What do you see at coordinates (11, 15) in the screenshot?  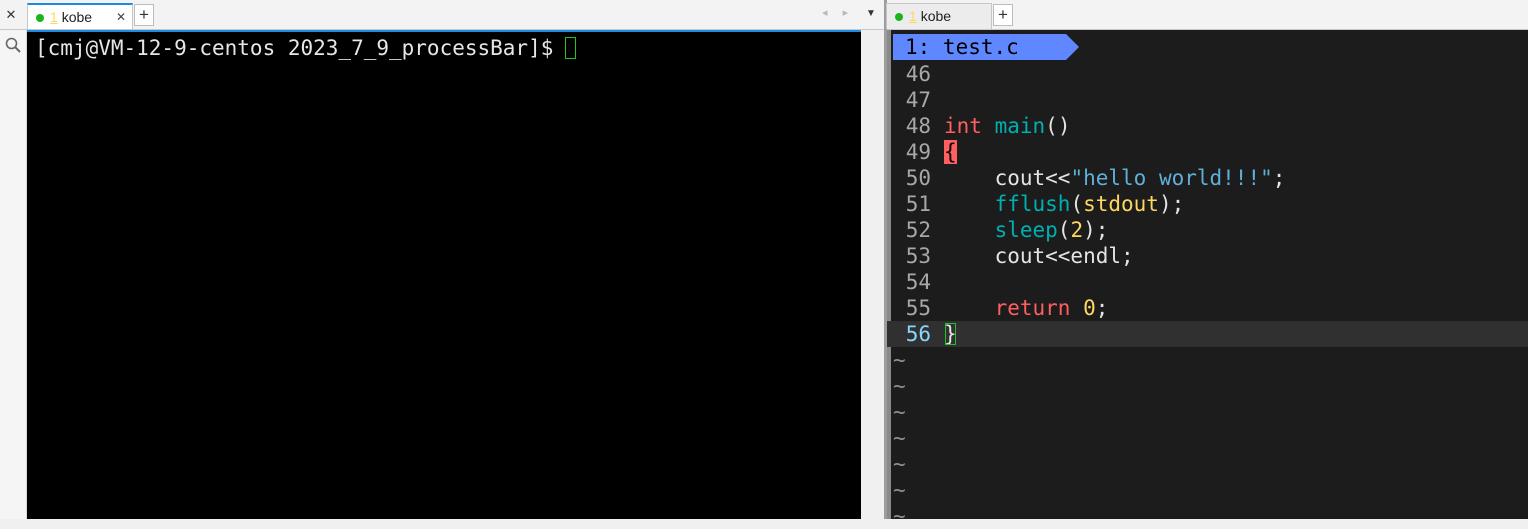 I see `close-pane-icon: ✕` at bounding box center [11, 15].